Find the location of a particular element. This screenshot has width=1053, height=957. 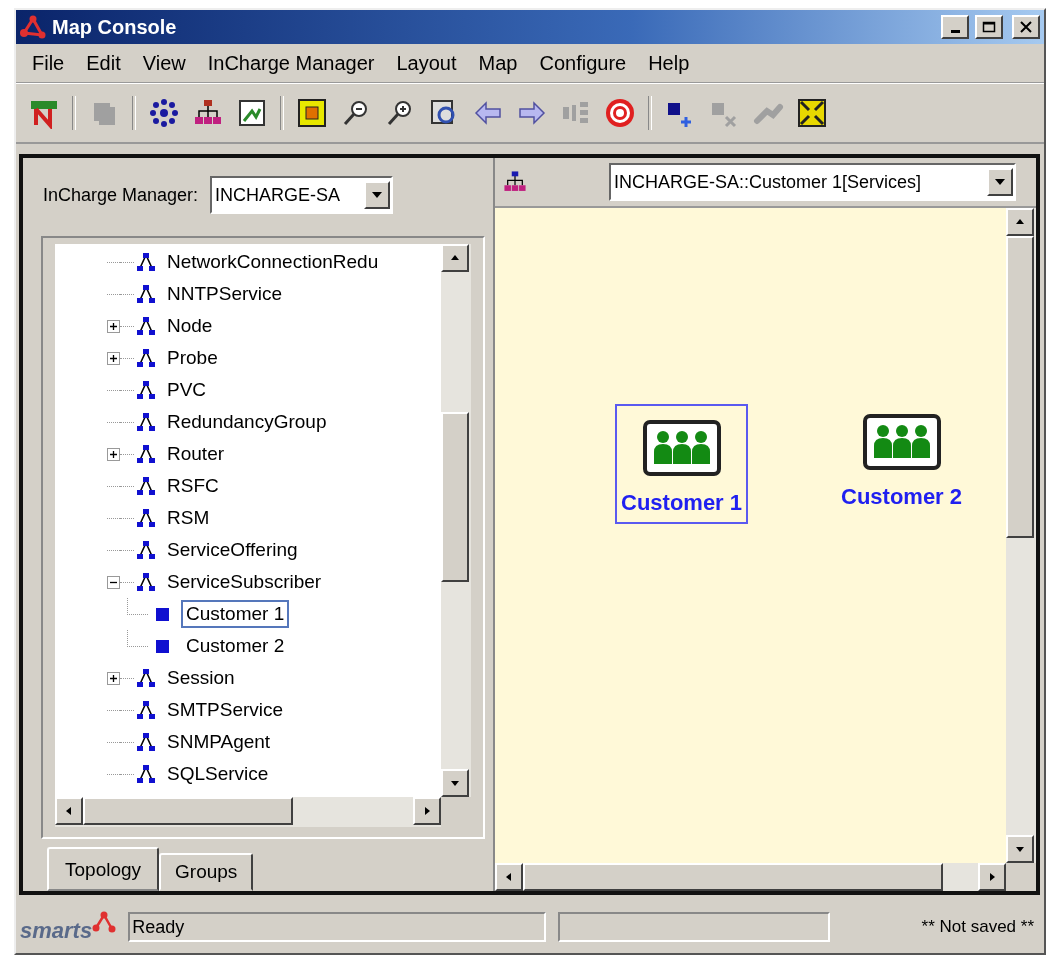

tree-item: NNTPService is located at coordinates (225, 294).